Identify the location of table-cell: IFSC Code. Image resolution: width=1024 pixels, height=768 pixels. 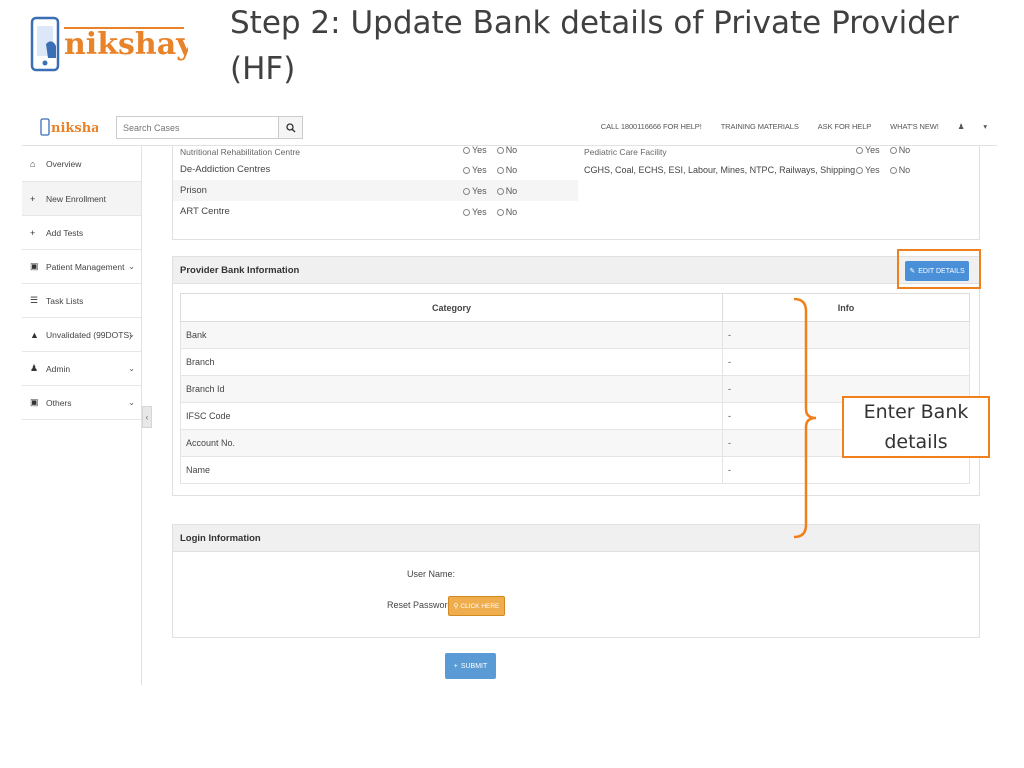
(451, 416).